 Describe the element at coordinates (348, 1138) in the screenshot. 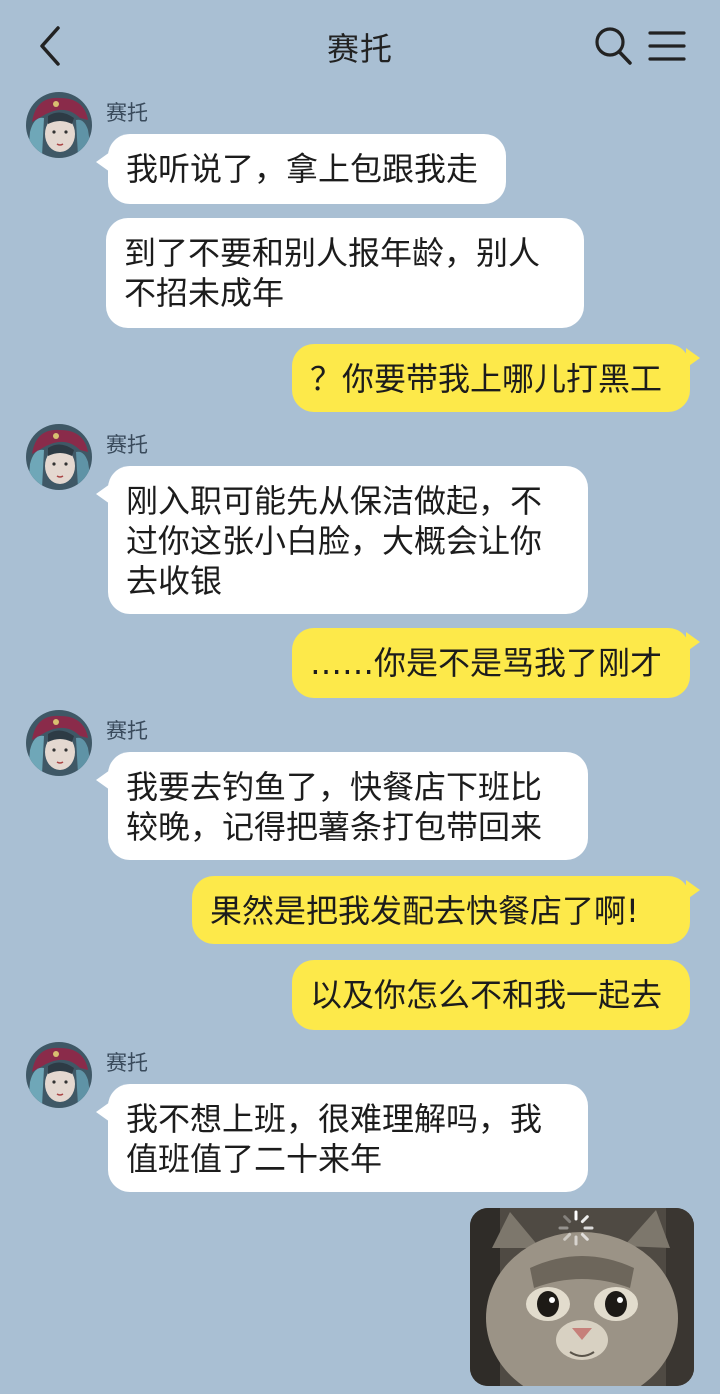

I see `message-bubble: 我不想上班，很难理解吗，我 值班值了二十来年` at that location.